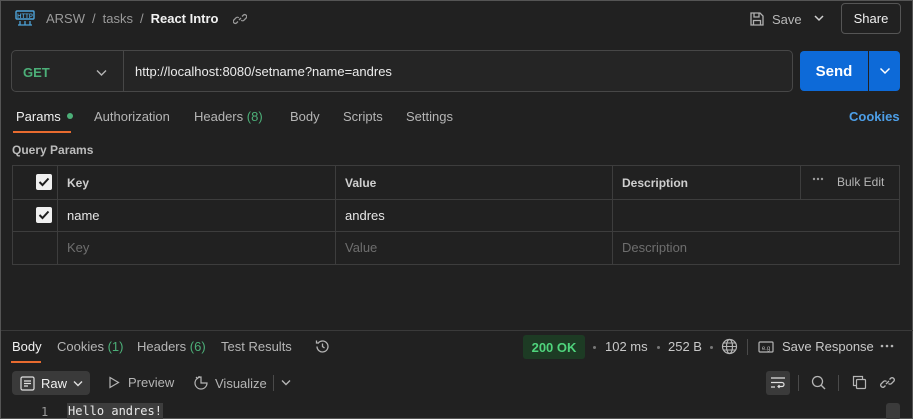 This screenshot has height=419, width=913. I want to click on save-label: Save, so click(787, 19).